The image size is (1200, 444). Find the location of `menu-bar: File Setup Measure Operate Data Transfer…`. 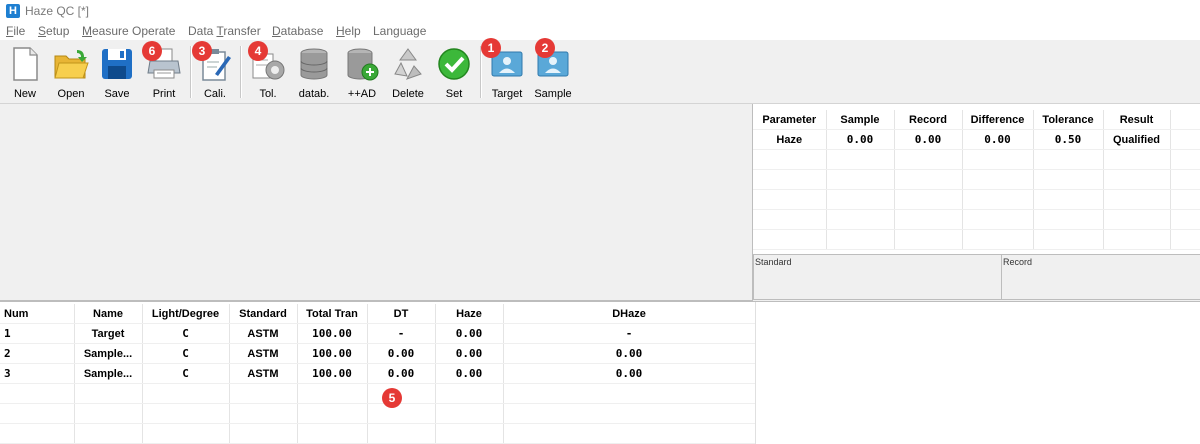

menu-bar: File Setup Measure Operate Data Transfer… is located at coordinates (600, 31).